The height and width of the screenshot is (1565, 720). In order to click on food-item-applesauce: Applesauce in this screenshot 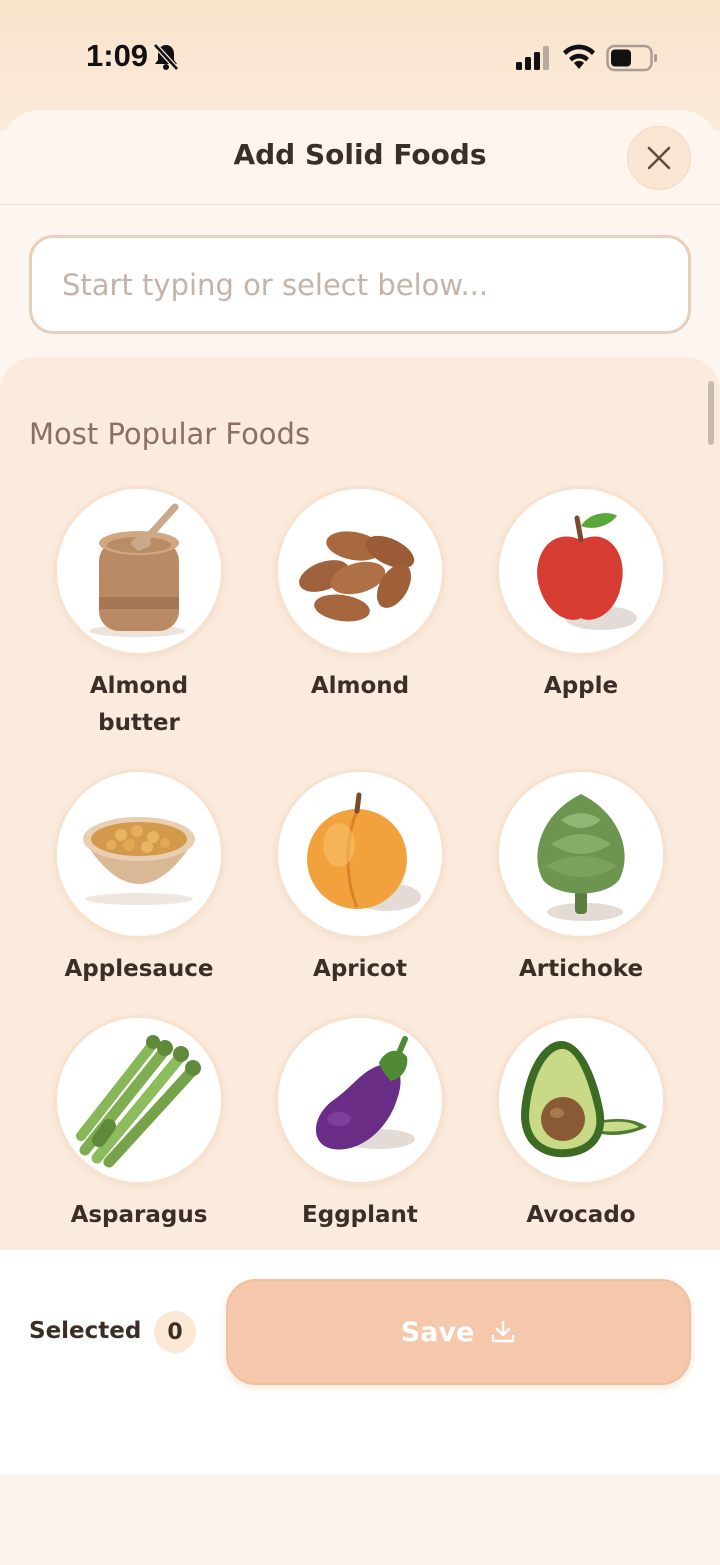, I will do `click(139, 878)`.